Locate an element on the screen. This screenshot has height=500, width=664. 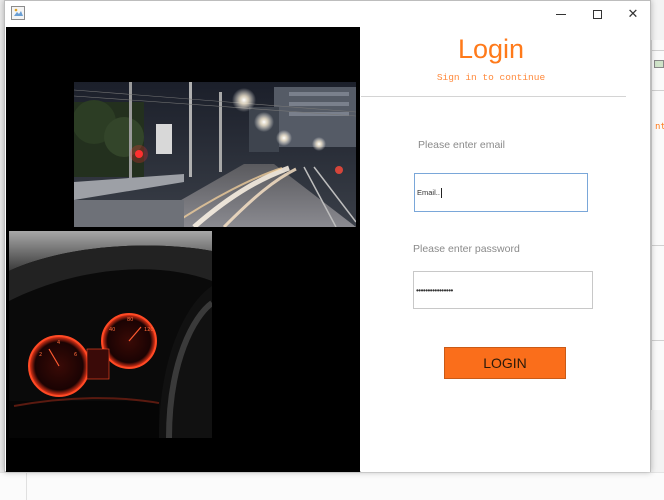
text-caret is located at coordinates (441, 192).